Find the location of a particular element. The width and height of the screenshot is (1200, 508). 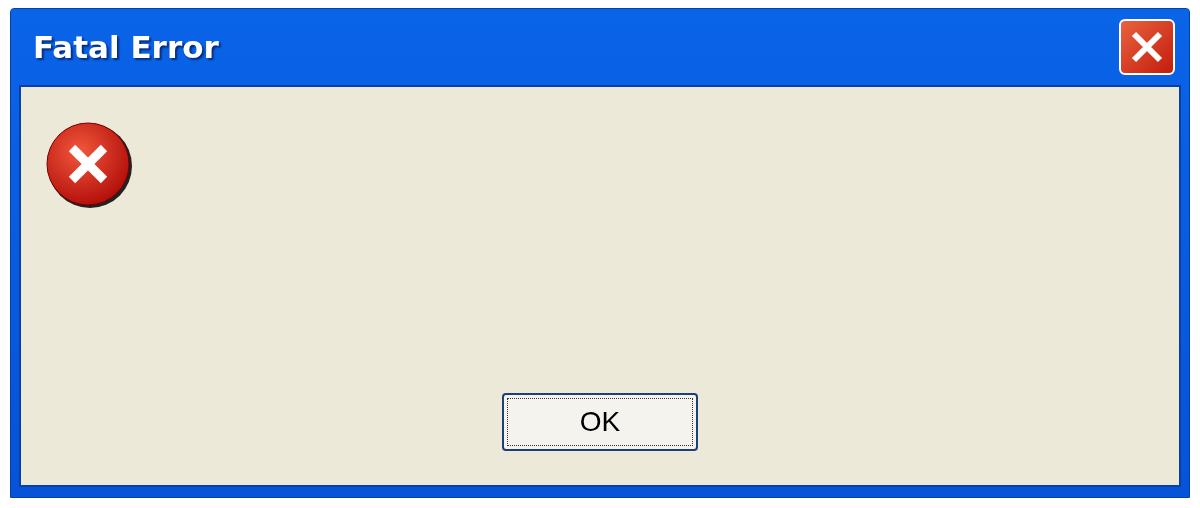

window-title: Fatal Error is located at coordinates (126, 47).